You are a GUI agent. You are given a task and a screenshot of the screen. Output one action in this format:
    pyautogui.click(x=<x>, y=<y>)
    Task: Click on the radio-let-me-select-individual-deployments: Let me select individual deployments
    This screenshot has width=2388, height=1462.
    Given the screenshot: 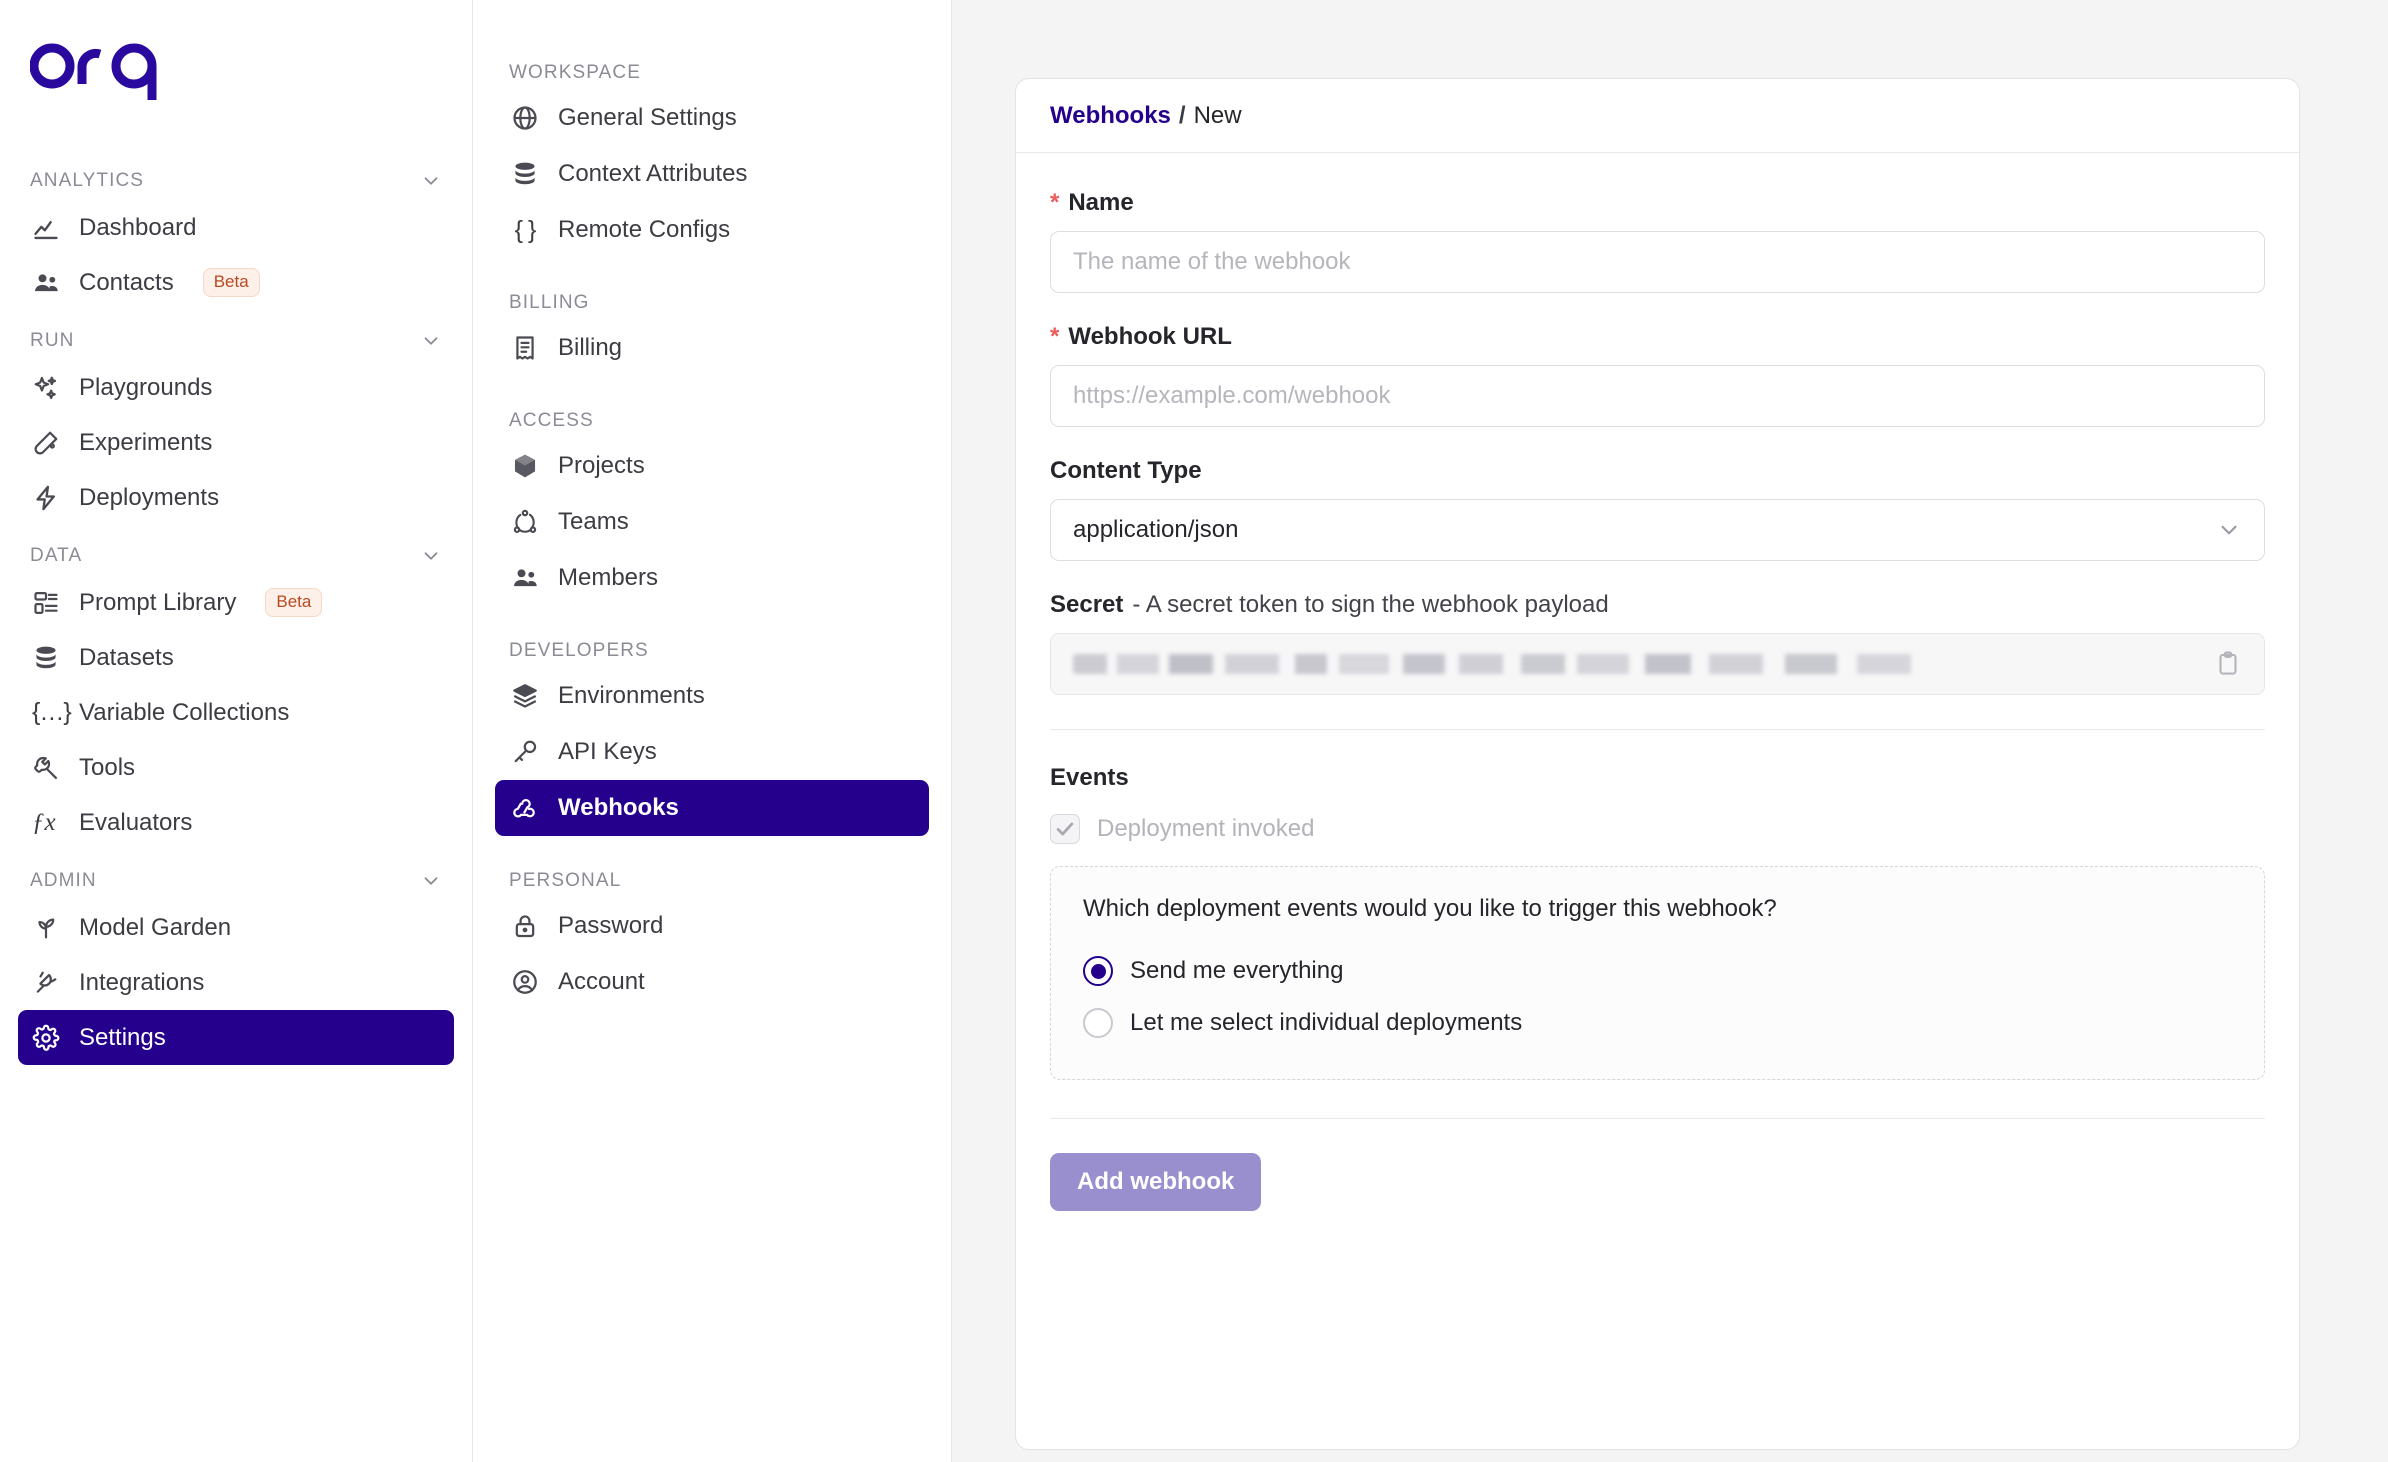 What is the action you would take?
    pyautogui.click(x=1657, y=1023)
    